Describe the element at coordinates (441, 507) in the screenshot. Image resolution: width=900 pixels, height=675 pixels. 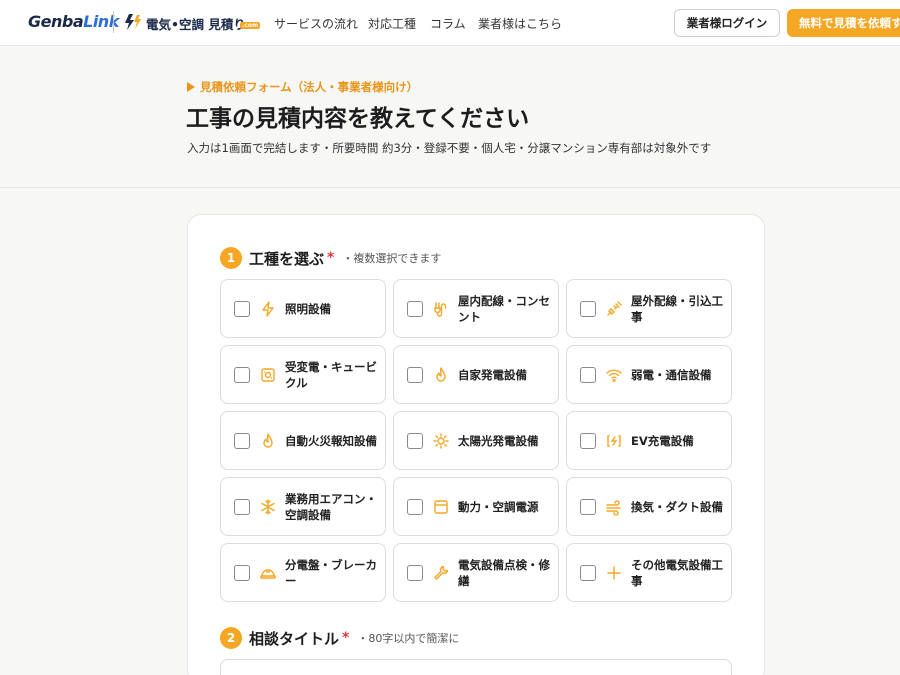
I see `panel-icon` at that location.